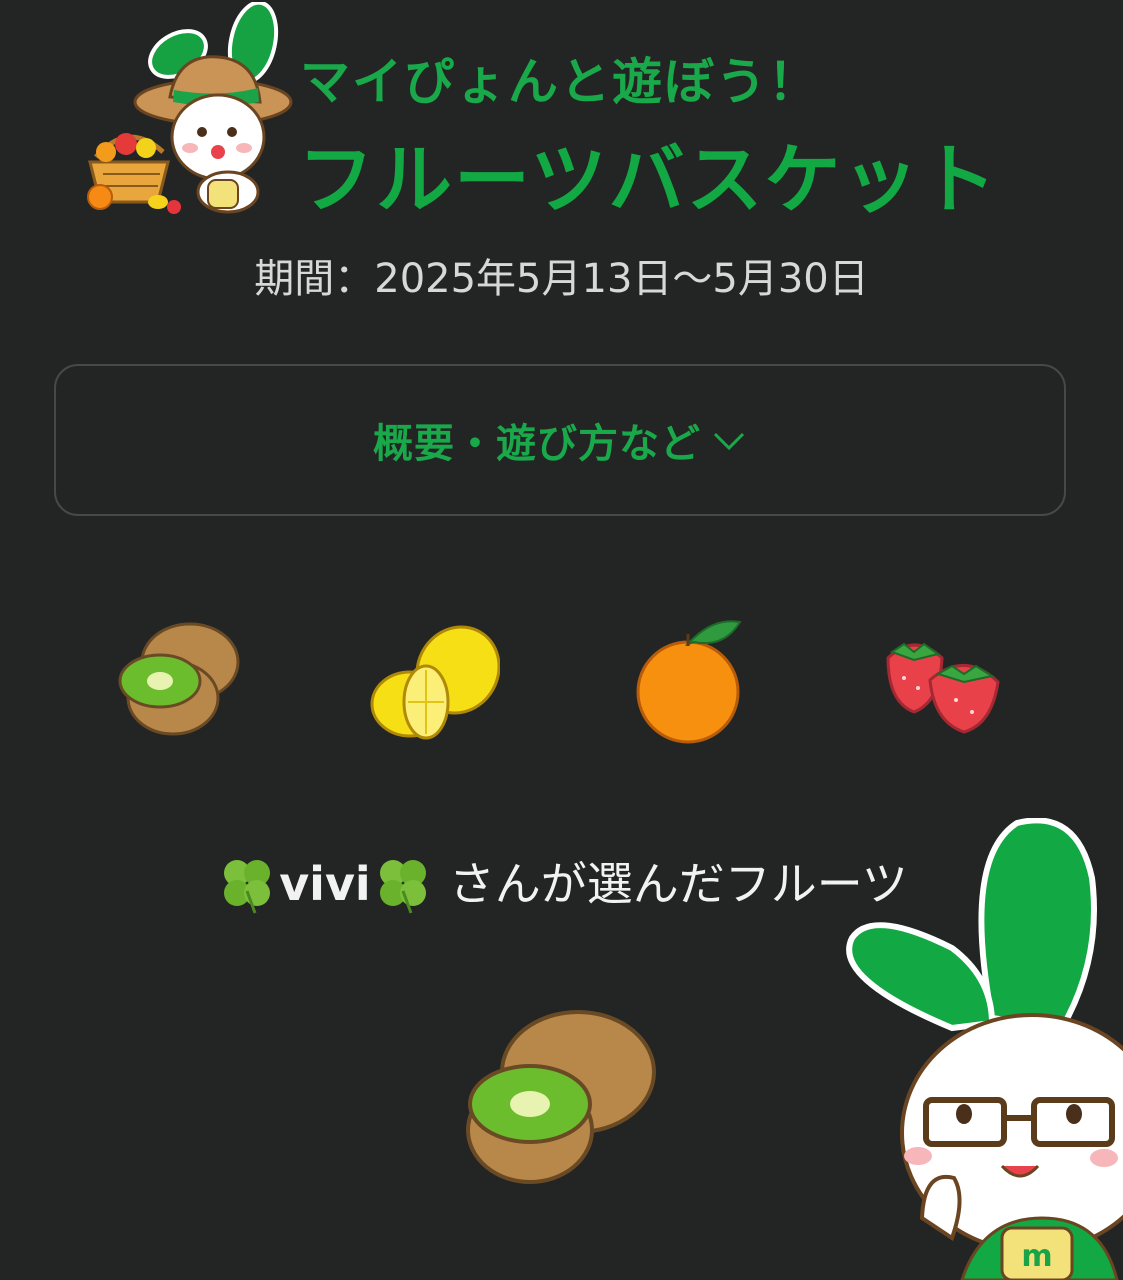 This screenshot has width=1123, height=1280. Describe the element at coordinates (190, 108) in the screenshot. I see `mascot-with-fruit-basket-icon` at that location.